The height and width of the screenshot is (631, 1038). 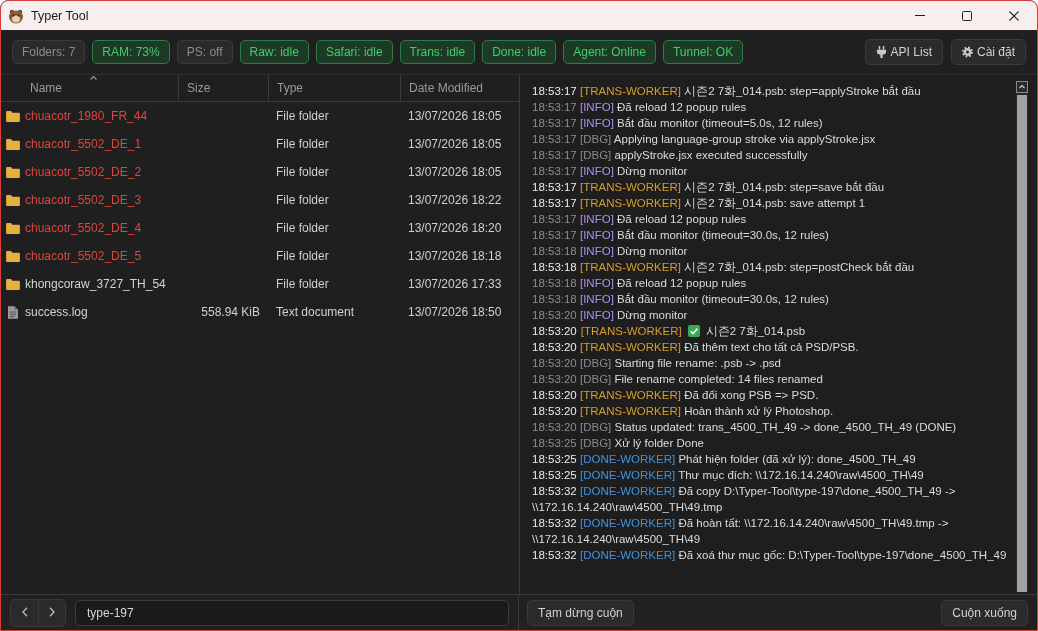 I want to click on log-line: 18:53:20 [TRANS-WORKER] Đã đổi xong PSB => PSD., so click(x=676, y=395).